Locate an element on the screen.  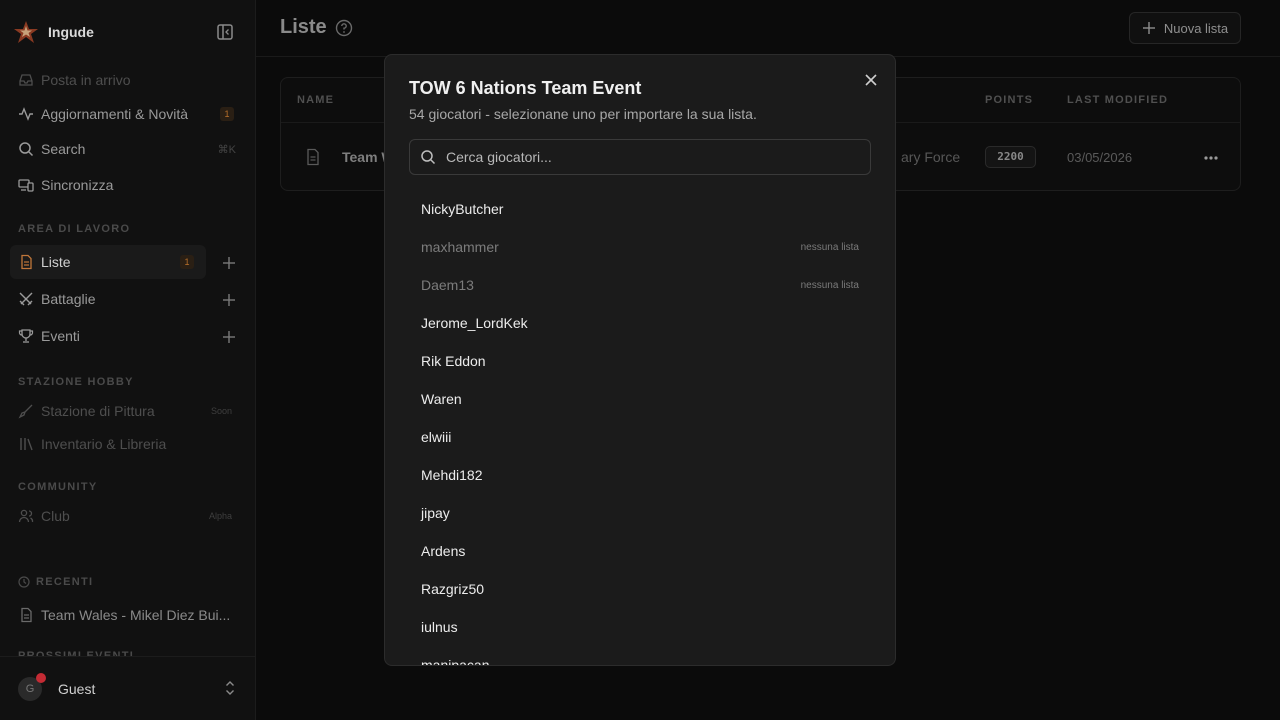
sidebar-item-label: Liste is located at coordinates (56, 262).